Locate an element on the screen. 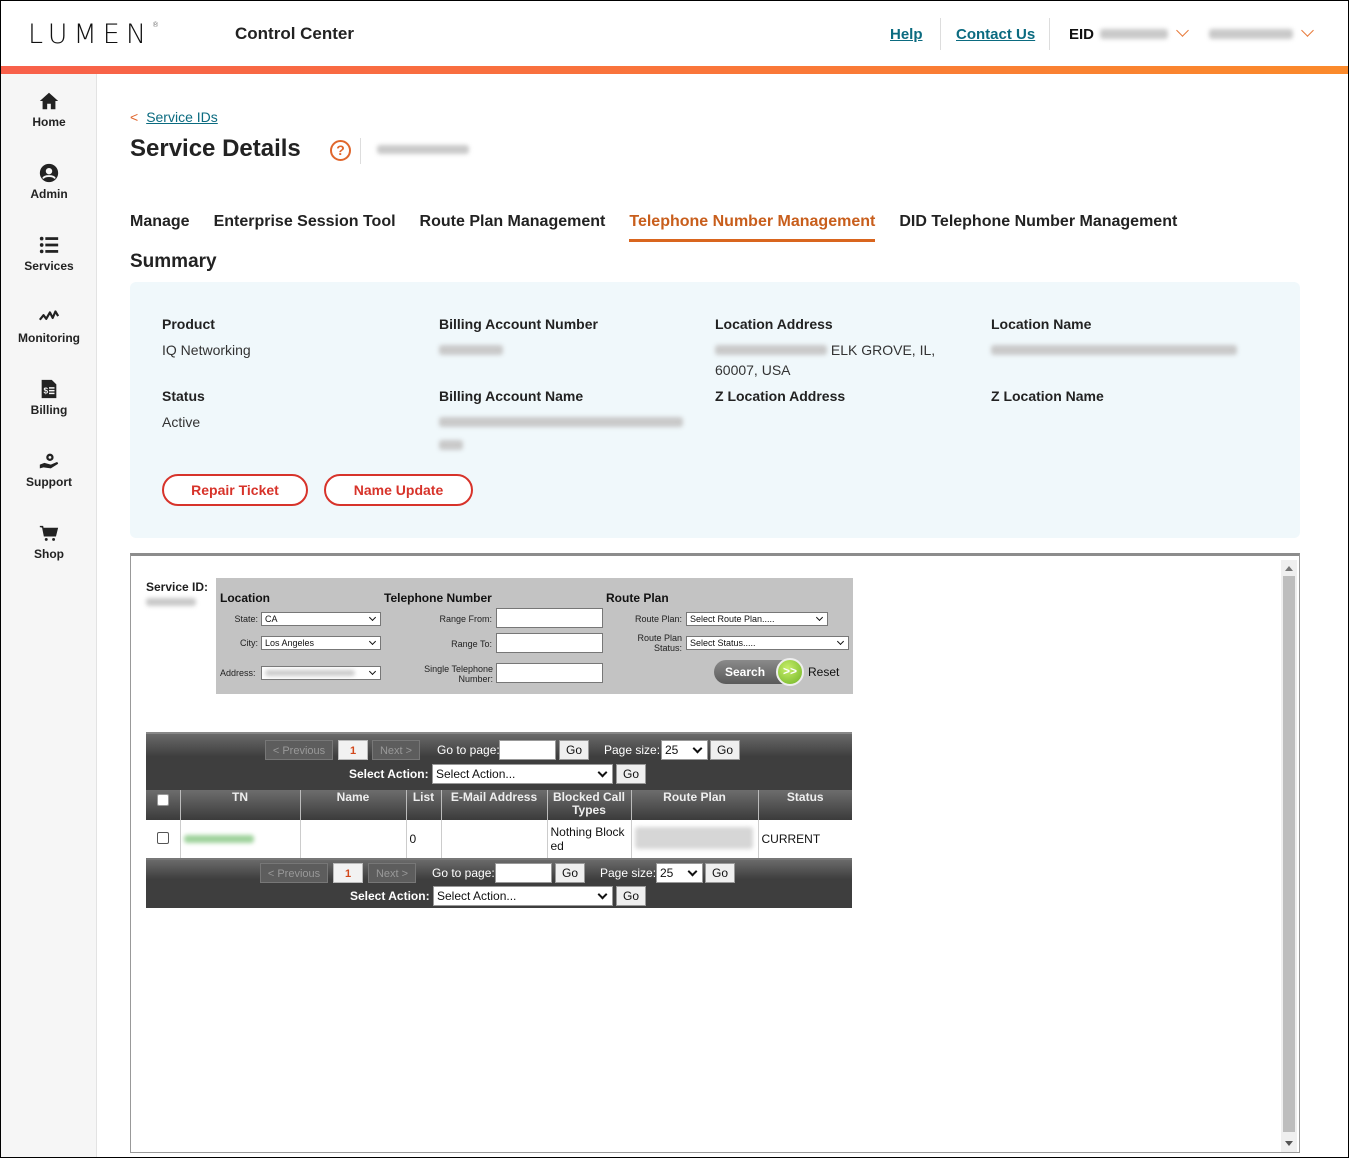 This screenshot has width=1349, height=1158. select-action-label: Select Action: is located at coordinates (389, 774).